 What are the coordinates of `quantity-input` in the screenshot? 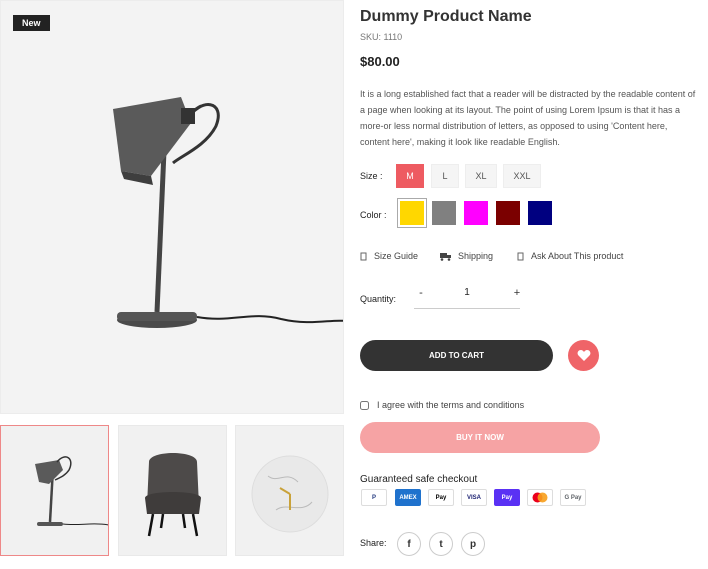 It's located at (467, 292).